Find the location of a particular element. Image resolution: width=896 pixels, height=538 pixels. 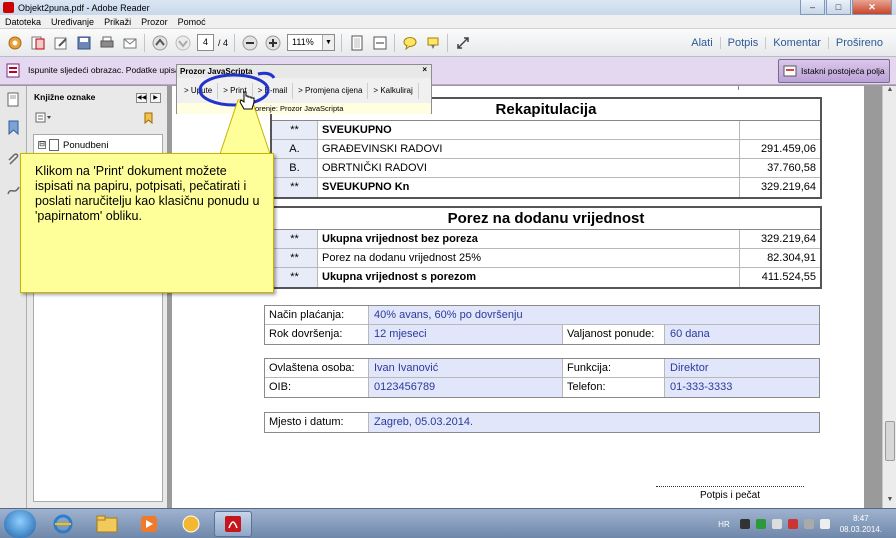

comment-icon is located at coordinates (409, 42).